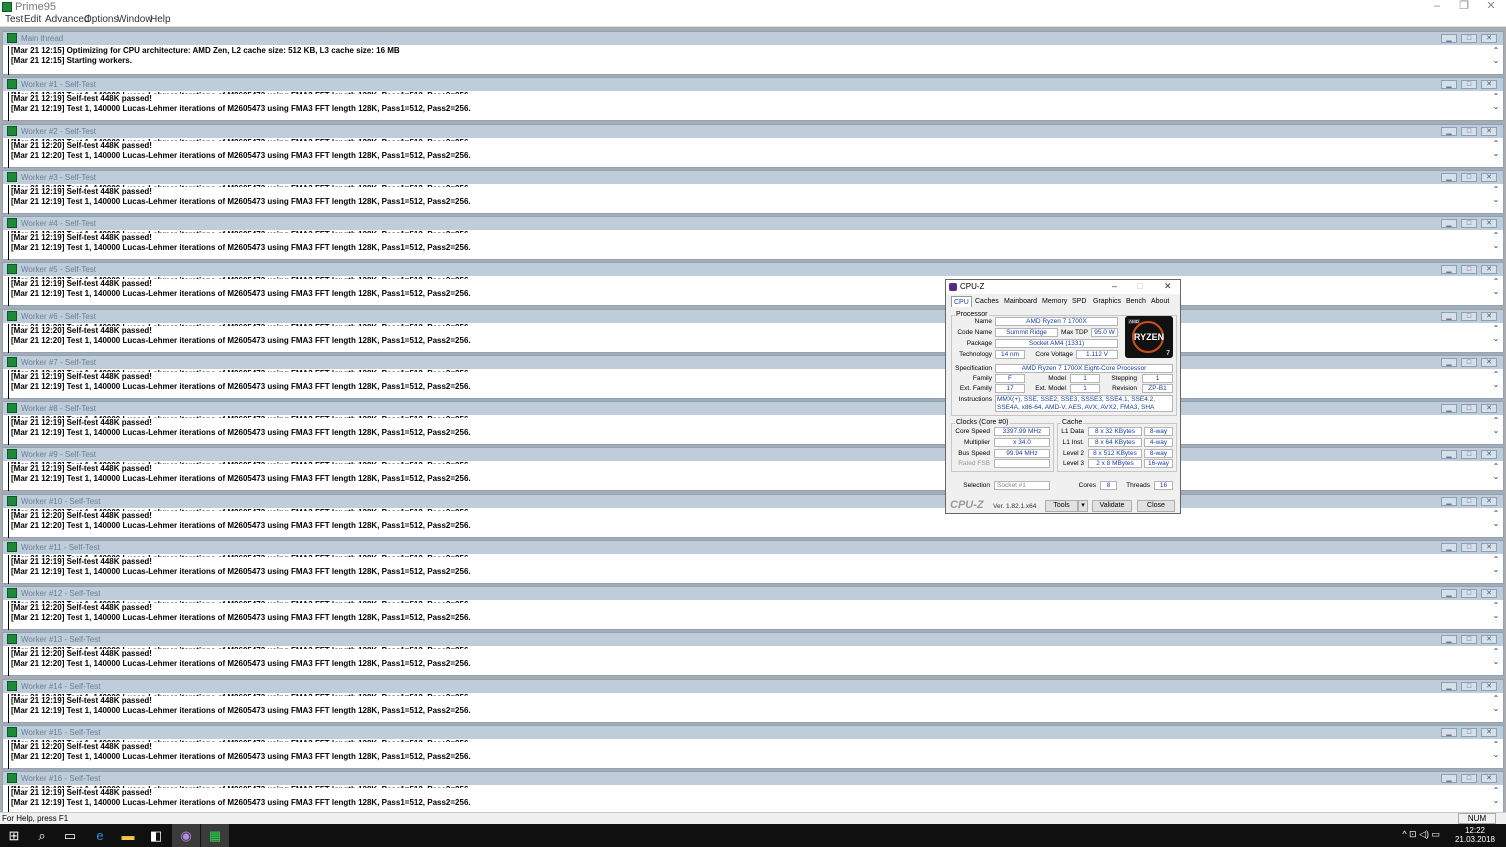 This screenshot has height=847, width=1506. Describe the element at coordinates (753, 316) in the screenshot. I see `worker-window-caption: Worker #6 - Self-Test ▁ □ ✕` at that location.